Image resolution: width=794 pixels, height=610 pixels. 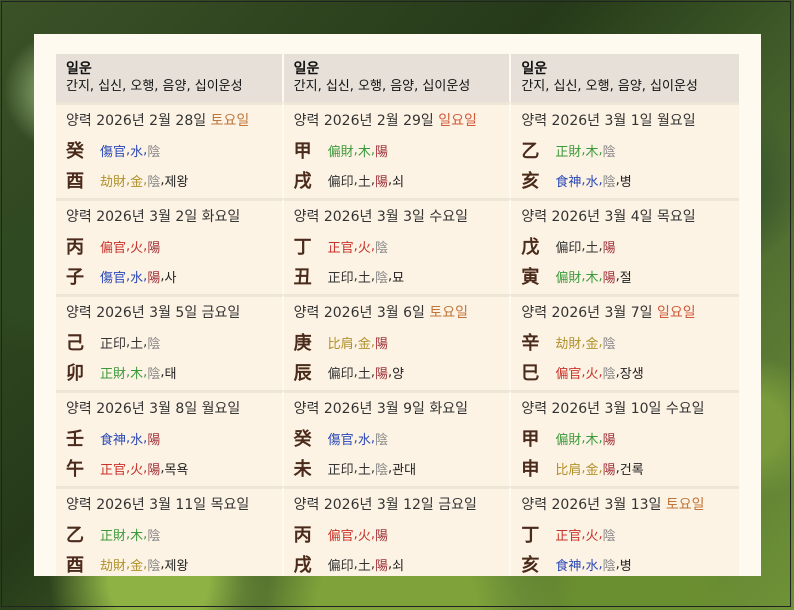 What do you see at coordinates (302, 247) in the screenshot?
I see `stem-char: 丁` at bounding box center [302, 247].